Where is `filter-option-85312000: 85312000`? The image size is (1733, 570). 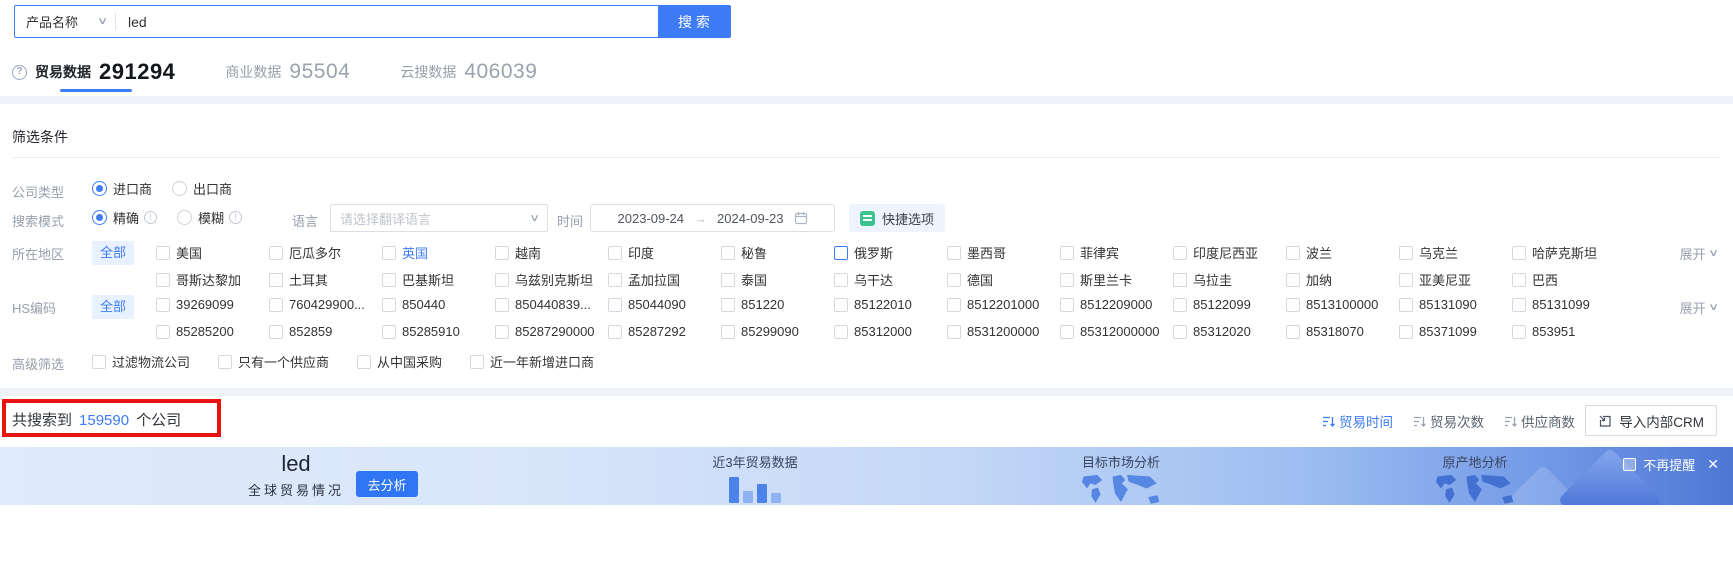
filter-option-85312000: 85312000 is located at coordinates (890, 331).